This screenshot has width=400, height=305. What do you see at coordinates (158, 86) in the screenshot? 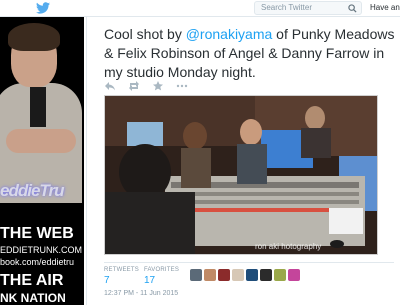
I see `favorite-icon` at bounding box center [158, 86].